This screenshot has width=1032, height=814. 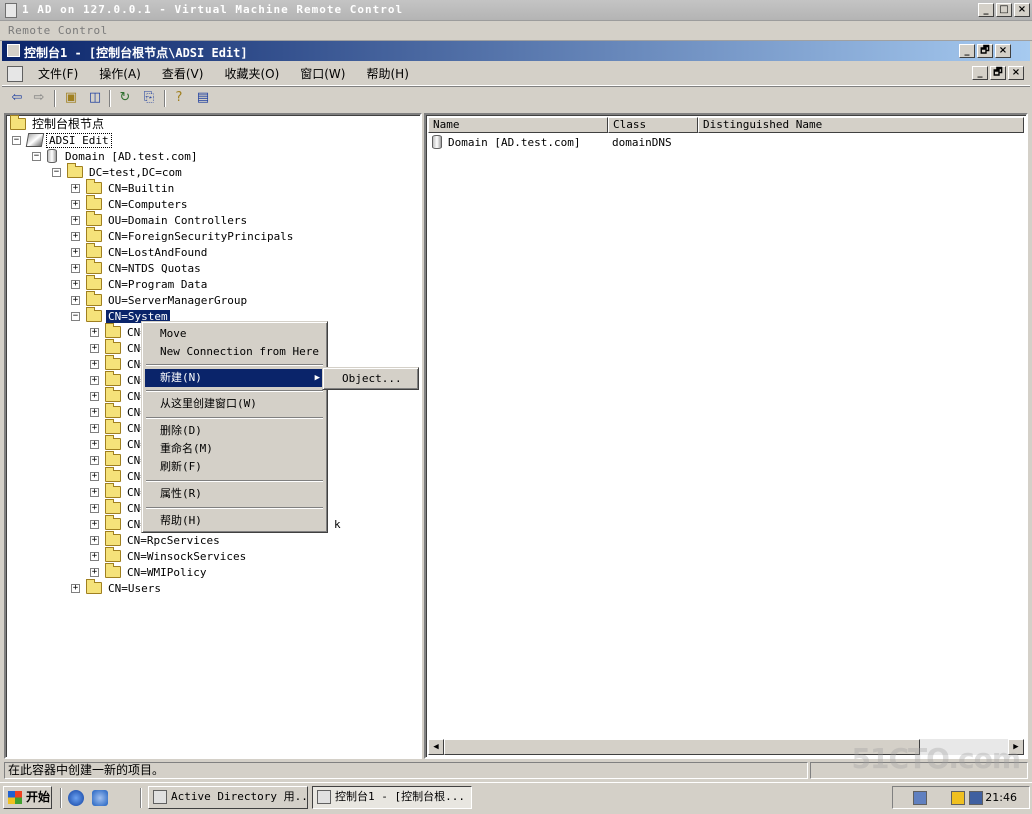 What do you see at coordinates (58, 123) in the screenshot?
I see `tree-row-root: 控制台根节点` at bounding box center [58, 123].